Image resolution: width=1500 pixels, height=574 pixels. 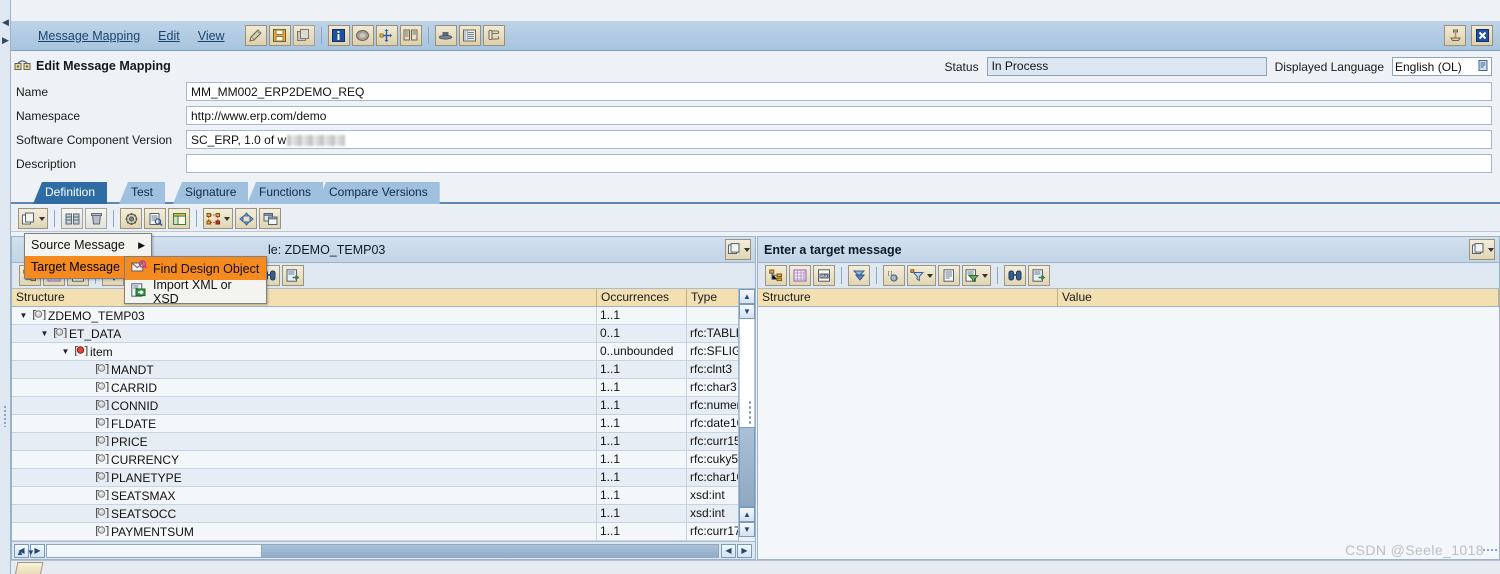 What do you see at coordinates (747, 373) in the screenshot?
I see `scroll-track-top` at bounding box center [747, 373].